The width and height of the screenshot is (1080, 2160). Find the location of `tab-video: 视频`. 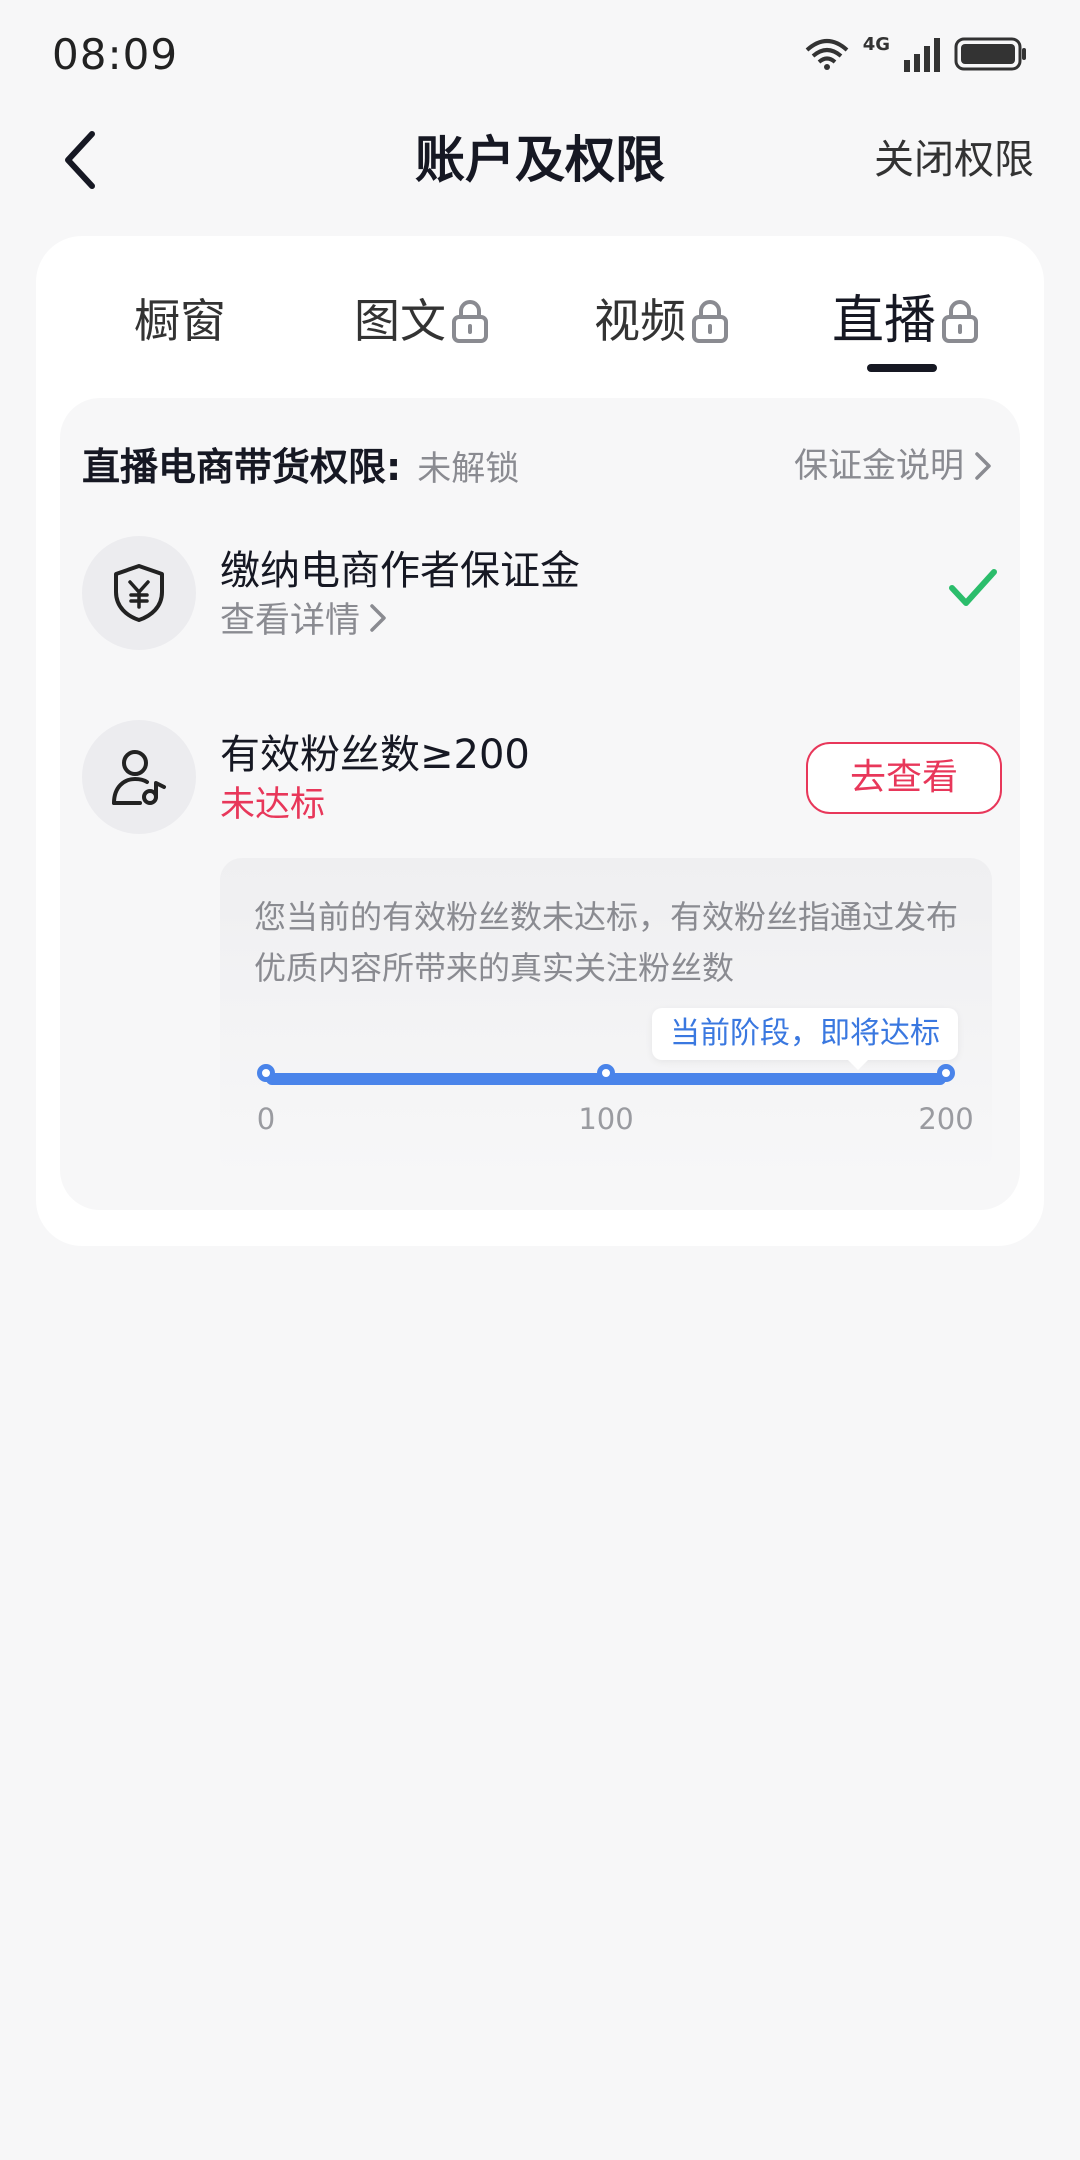

tab-video: 视频 is located at coordinates (662, 321).